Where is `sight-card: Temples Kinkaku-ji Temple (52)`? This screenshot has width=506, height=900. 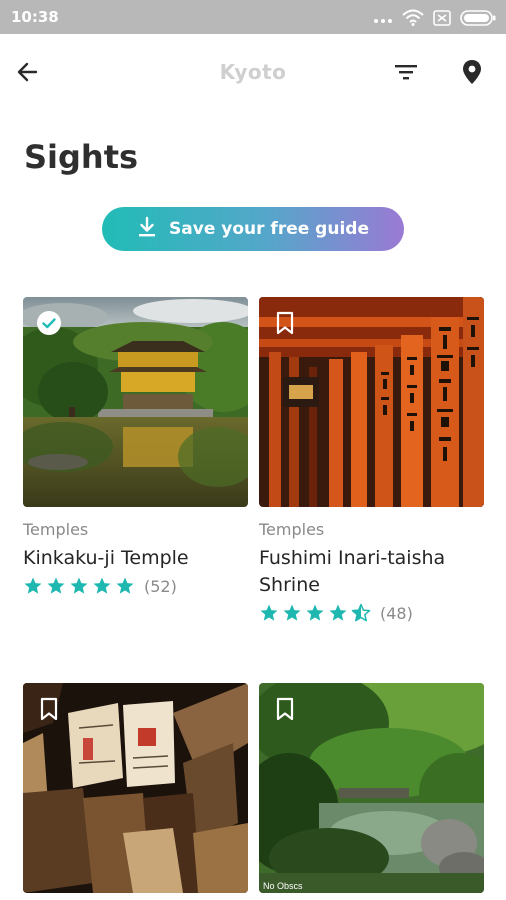
sight-card: Temples Kinkaku-ji Temple (52) is located at coordinates (135, 446).